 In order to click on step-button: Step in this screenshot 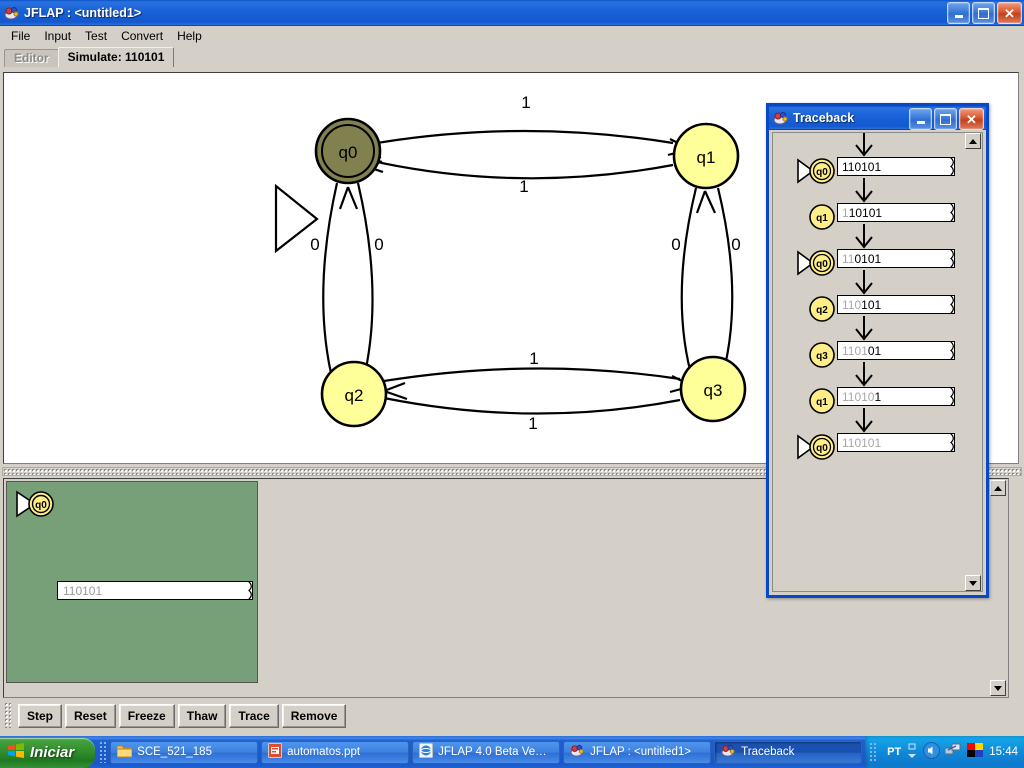, I will do `click(40, 716)`.